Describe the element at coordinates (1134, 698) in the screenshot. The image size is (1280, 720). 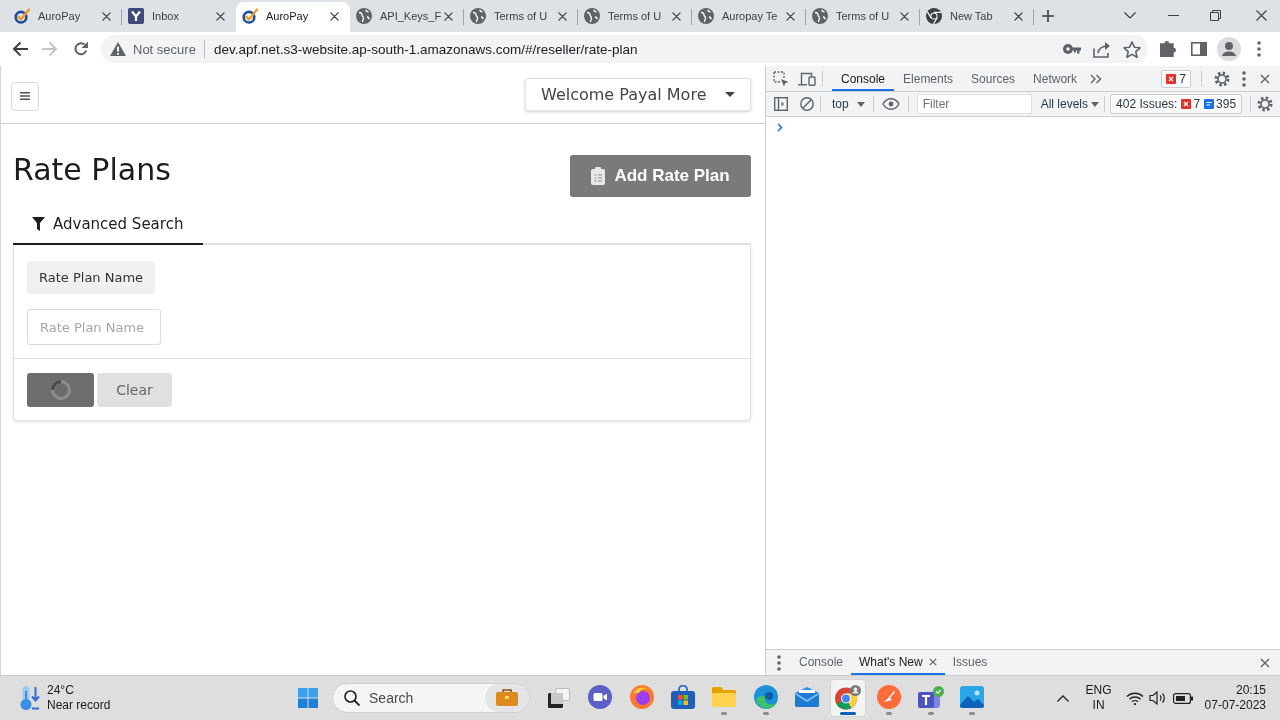
I see `wifi-icon` at that location.